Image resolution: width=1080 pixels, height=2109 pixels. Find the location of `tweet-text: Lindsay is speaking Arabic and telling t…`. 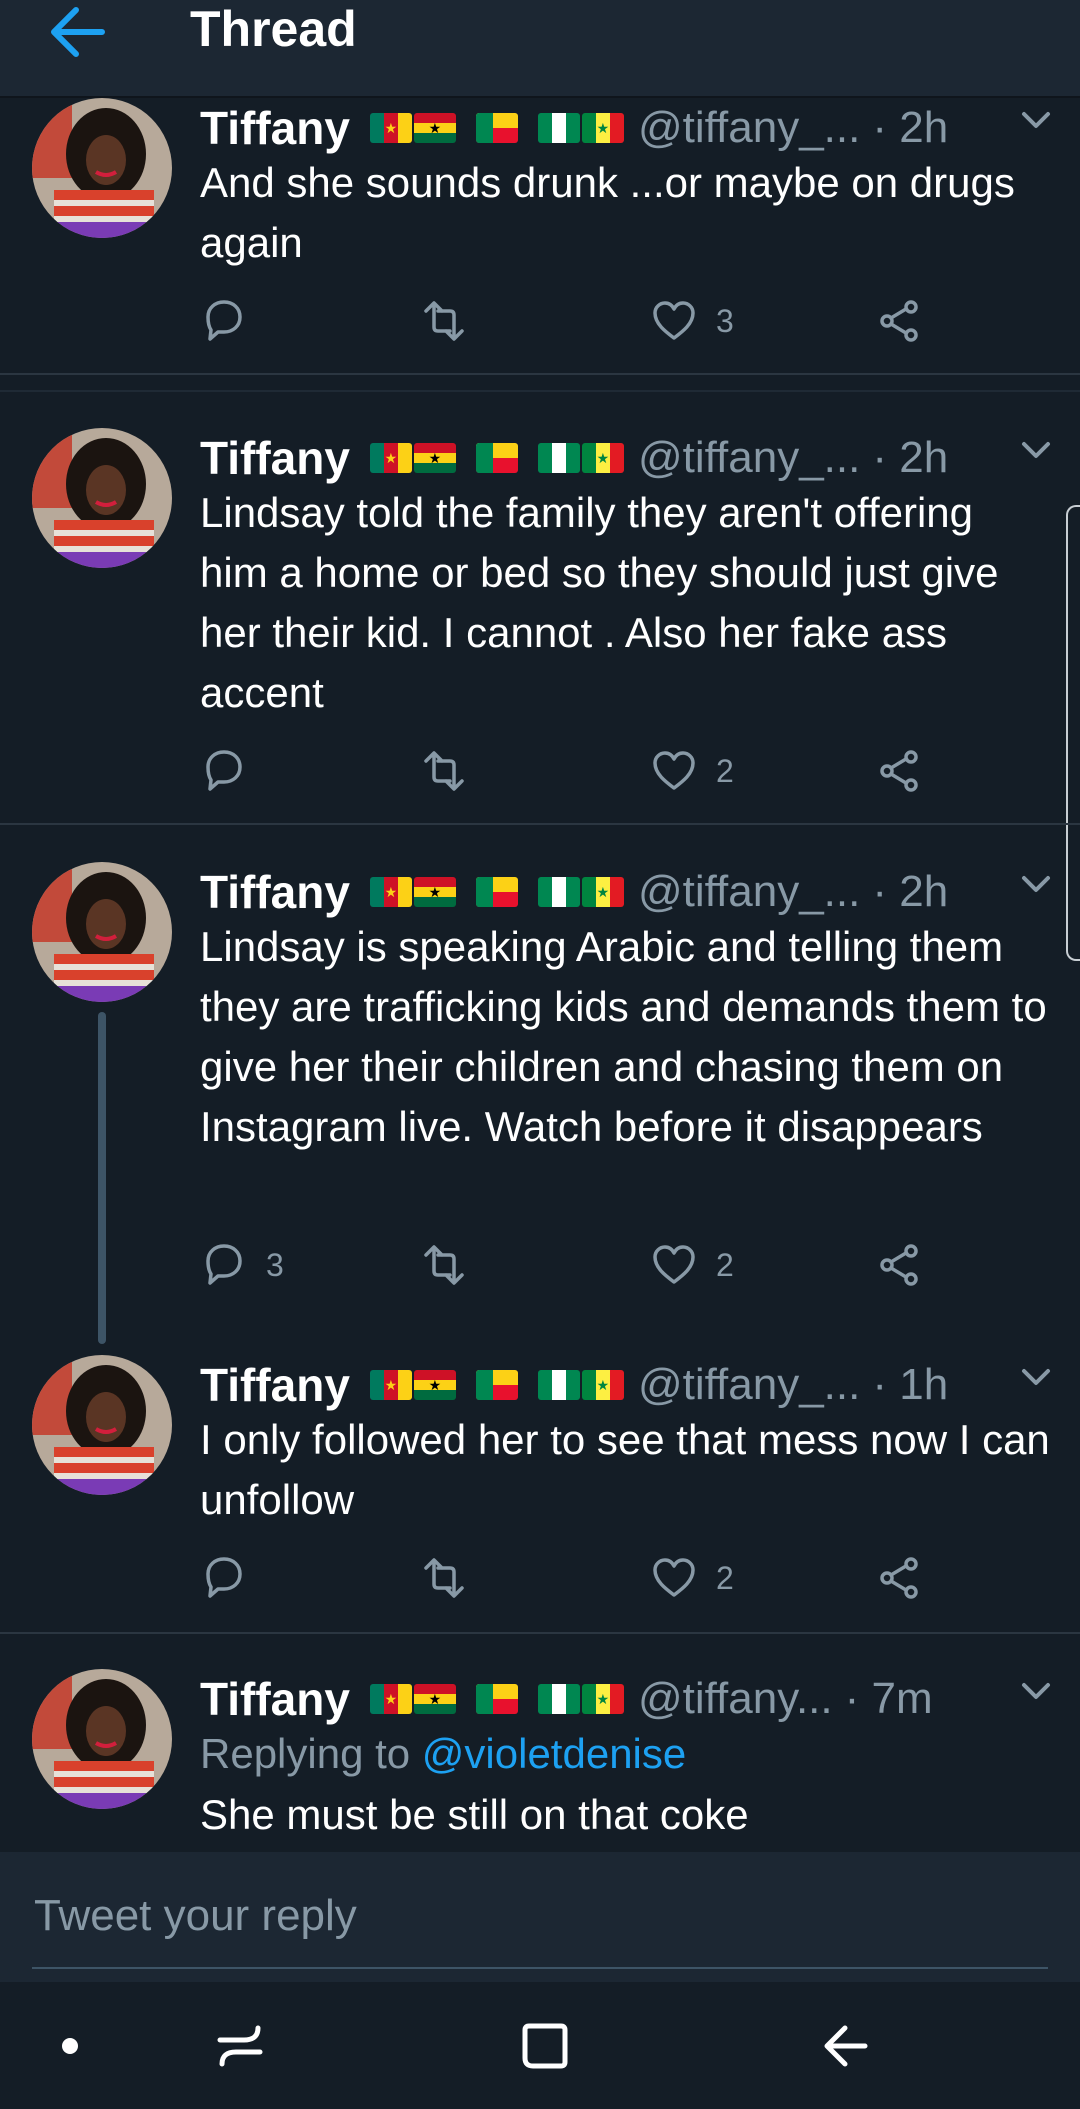

tweet-text: Lindsay is speaking Arabic and telling t… is located at coordinates (623, 1036).